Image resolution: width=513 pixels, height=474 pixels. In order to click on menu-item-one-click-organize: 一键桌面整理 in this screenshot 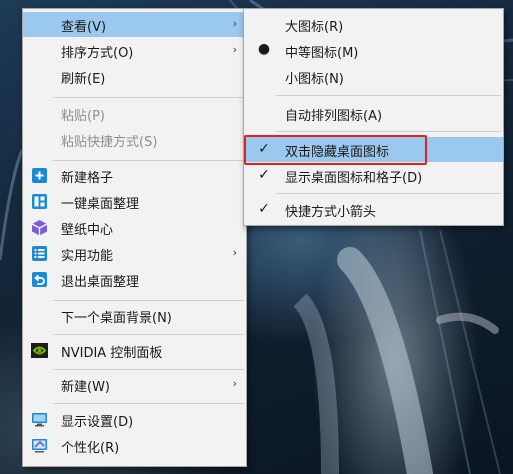, I will do `click(134, 201)`.